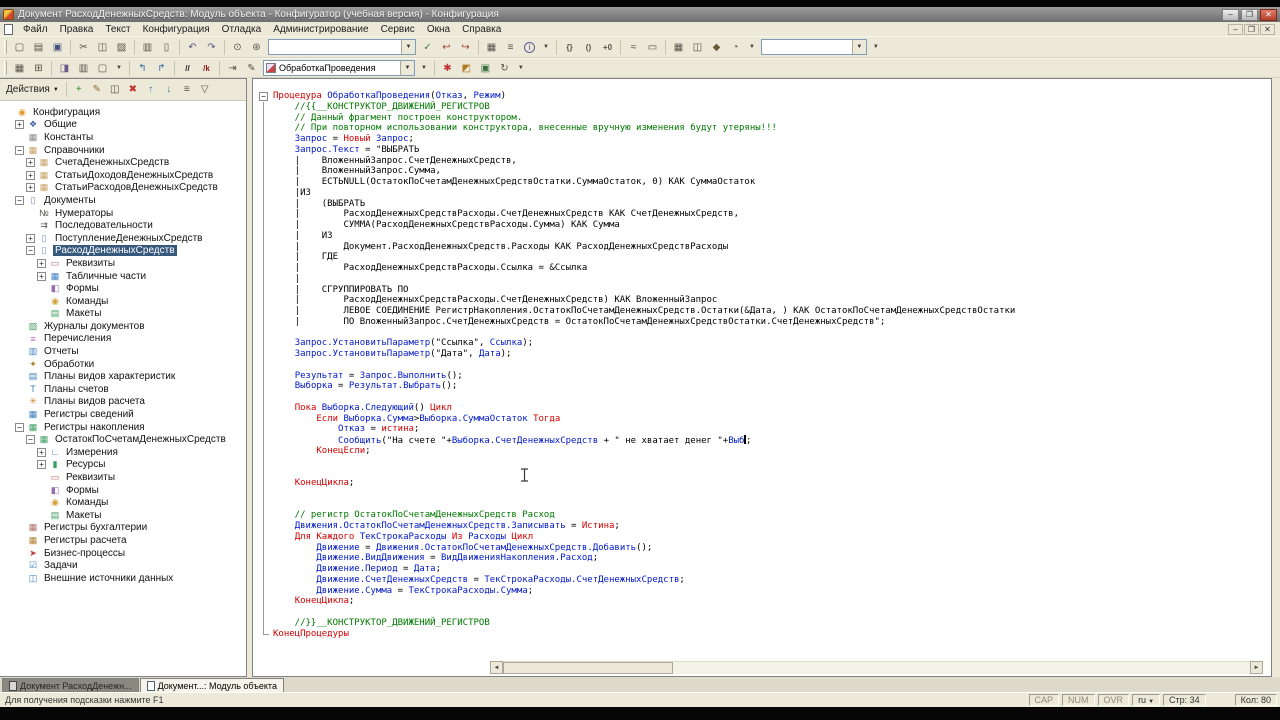 This screenshot has width=1280, height=720. Describe the element at coordinates (588, 668) in the screenshot. I see `scrollbar-thumb` at that location.